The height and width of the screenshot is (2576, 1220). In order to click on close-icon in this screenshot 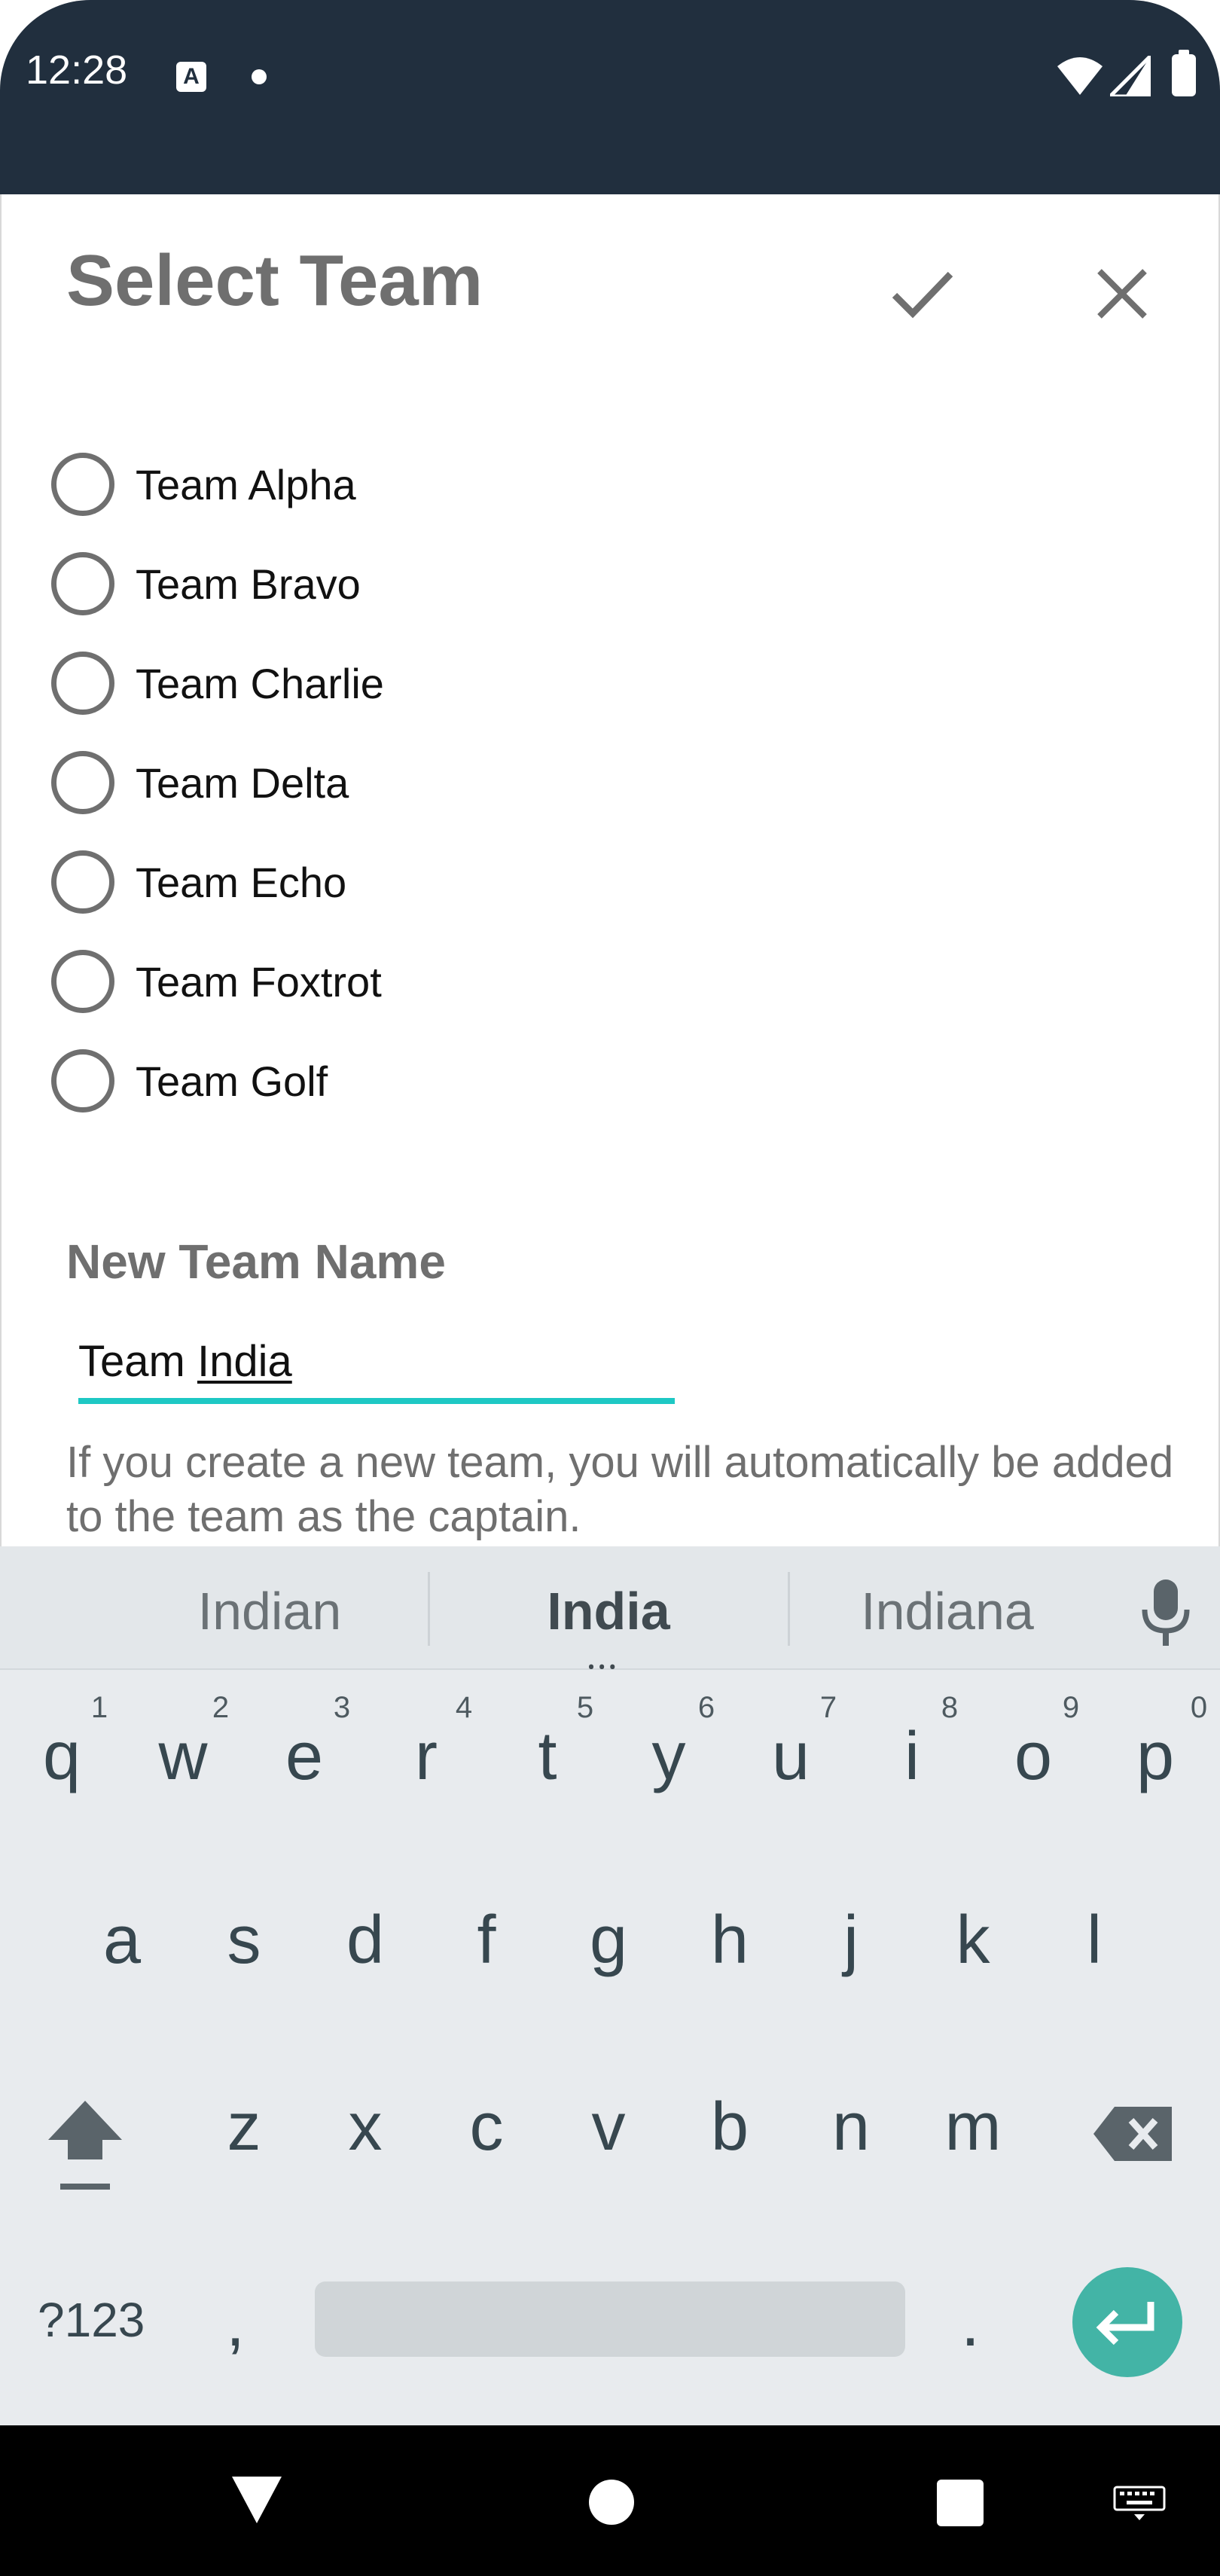, I will do `click(1122, 294)`.